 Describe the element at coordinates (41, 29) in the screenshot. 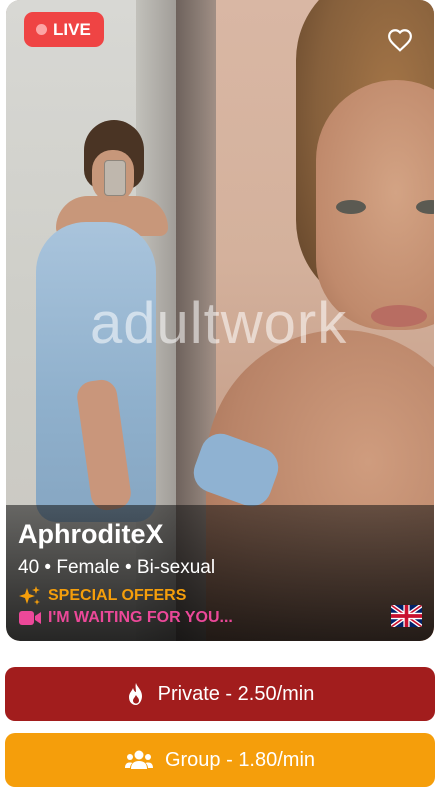

I see `live-dot-icon` at that location.